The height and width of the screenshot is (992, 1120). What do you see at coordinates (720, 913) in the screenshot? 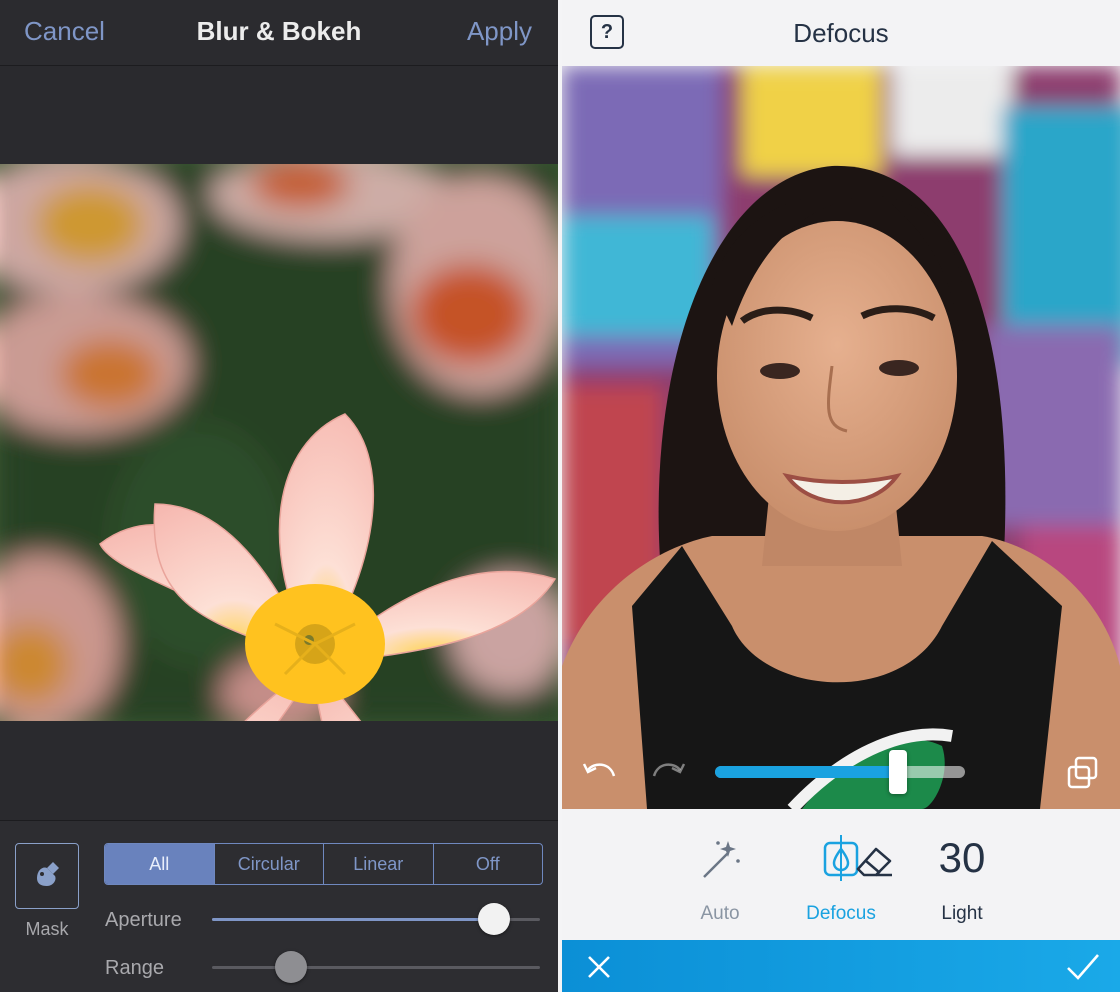
I see `auto-label: Auto` at bounding box center [720, 913].